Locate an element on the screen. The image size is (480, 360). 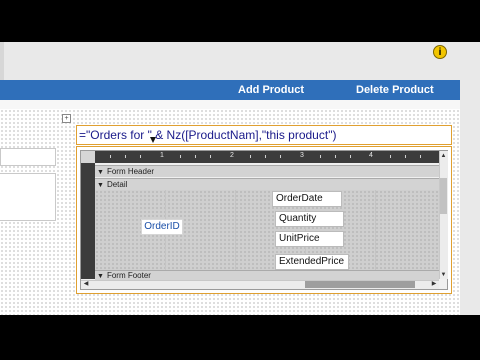
orderdate-field: OrderDate is located at coordinates (307, 199).